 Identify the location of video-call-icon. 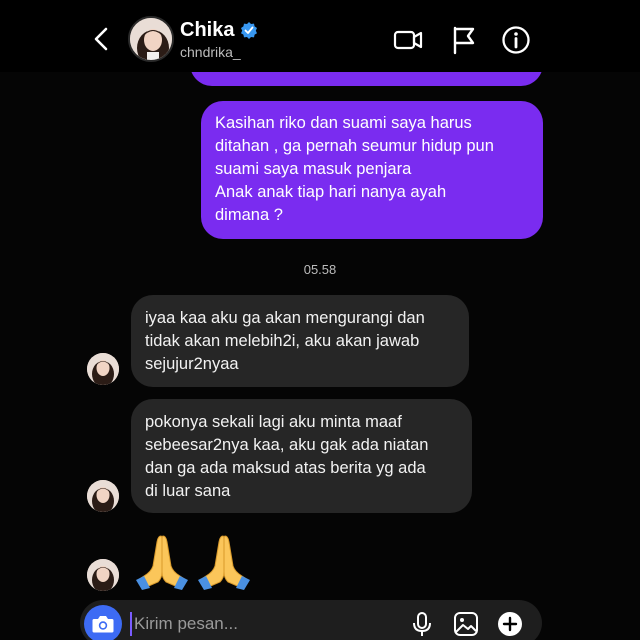
(408, 40).